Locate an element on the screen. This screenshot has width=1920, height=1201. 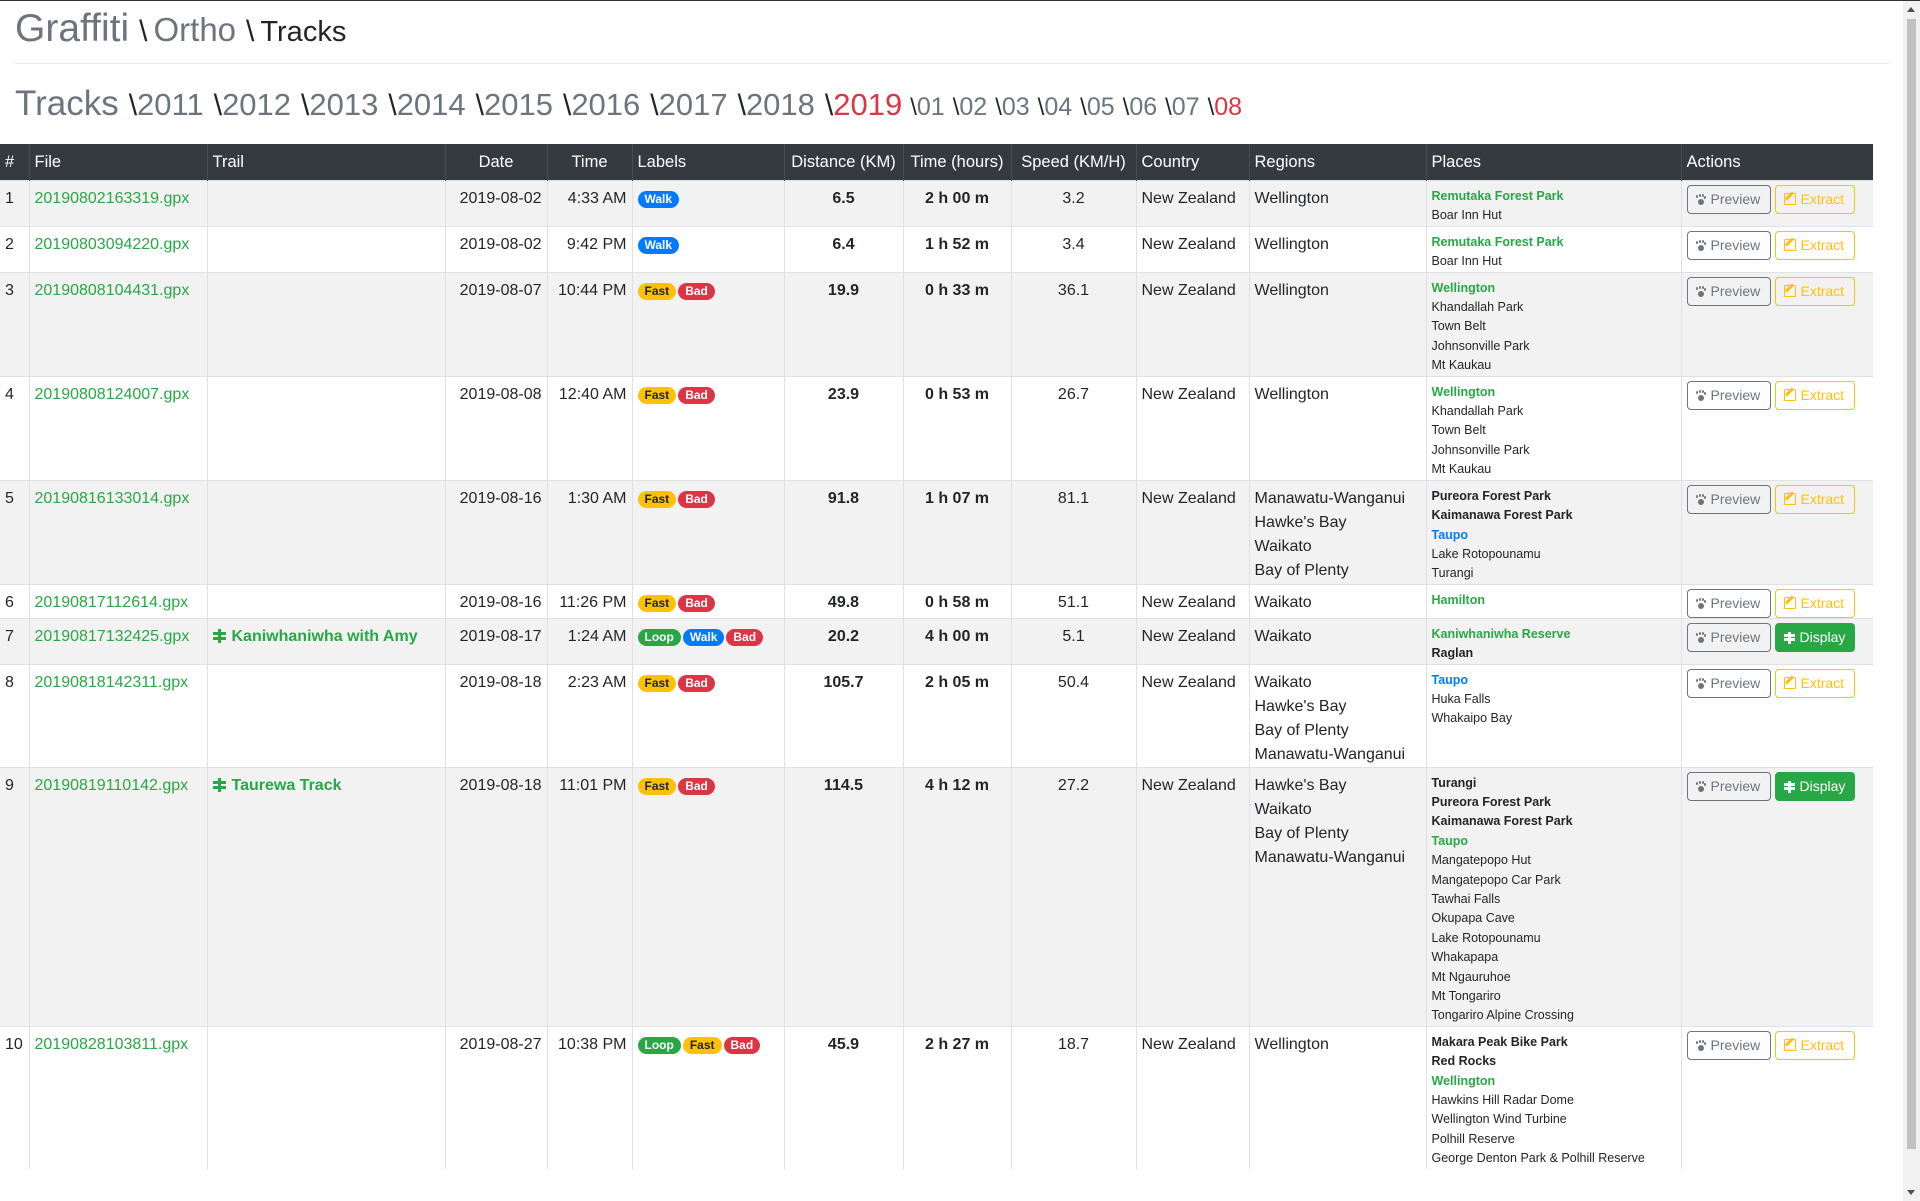
file-link: 20190803094220.gpx is located at coordinates (112, 244).